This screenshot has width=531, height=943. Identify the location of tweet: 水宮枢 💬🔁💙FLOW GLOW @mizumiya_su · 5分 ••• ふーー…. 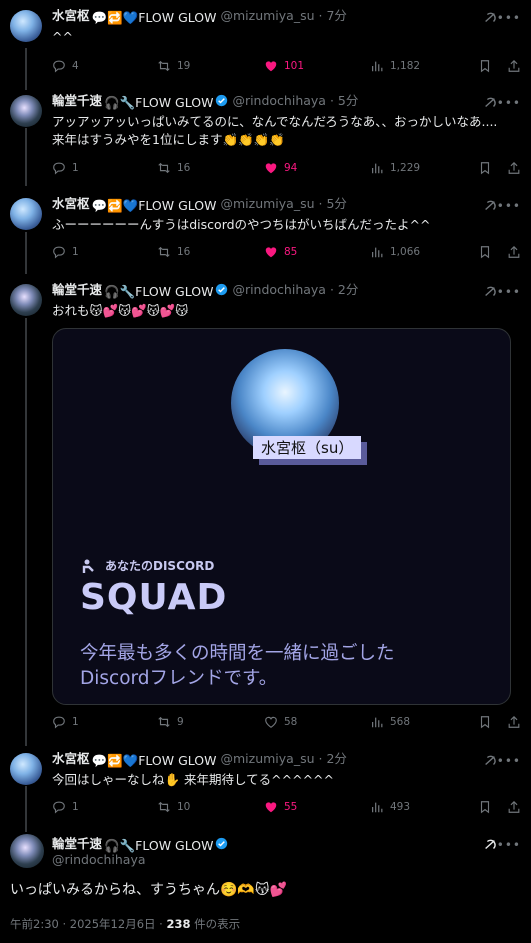
(265, 231).